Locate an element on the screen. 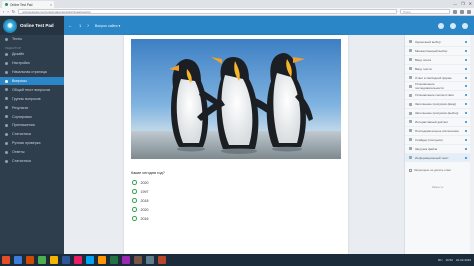 The width and height of the screenshot is (474, 266). sidebar-item: Дизайн is located at coordinates (32, 54).